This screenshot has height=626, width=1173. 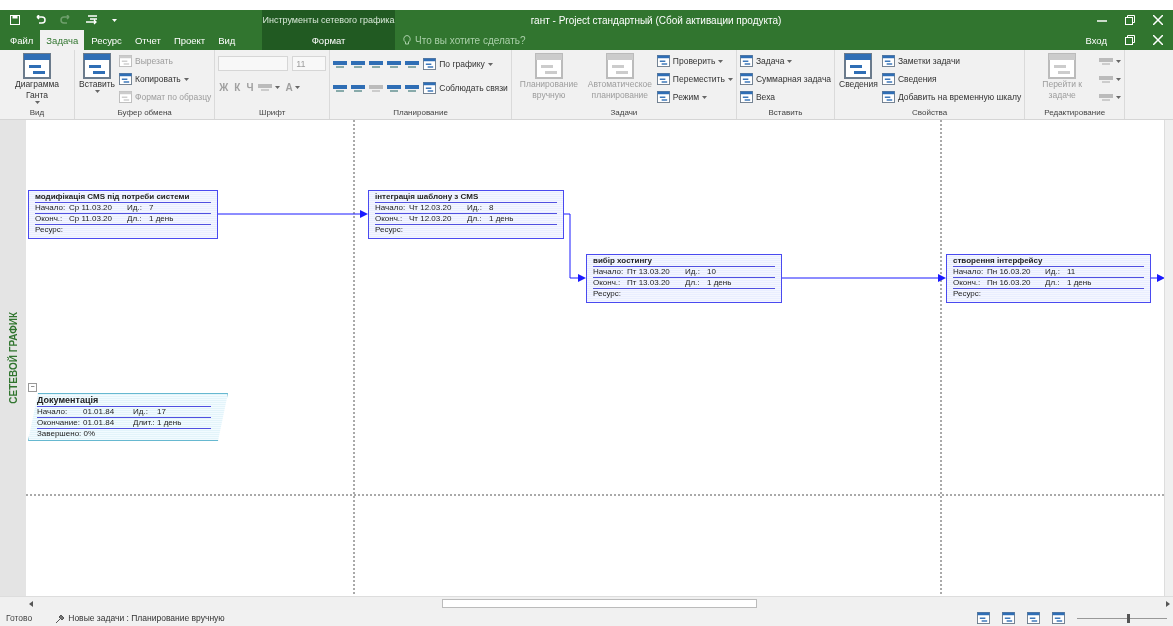 What do you see at coordinates (466, 197) in the screenshot?
I see `node-title: інтеграція шаблону з CMS` at bounding box center [466, 197].